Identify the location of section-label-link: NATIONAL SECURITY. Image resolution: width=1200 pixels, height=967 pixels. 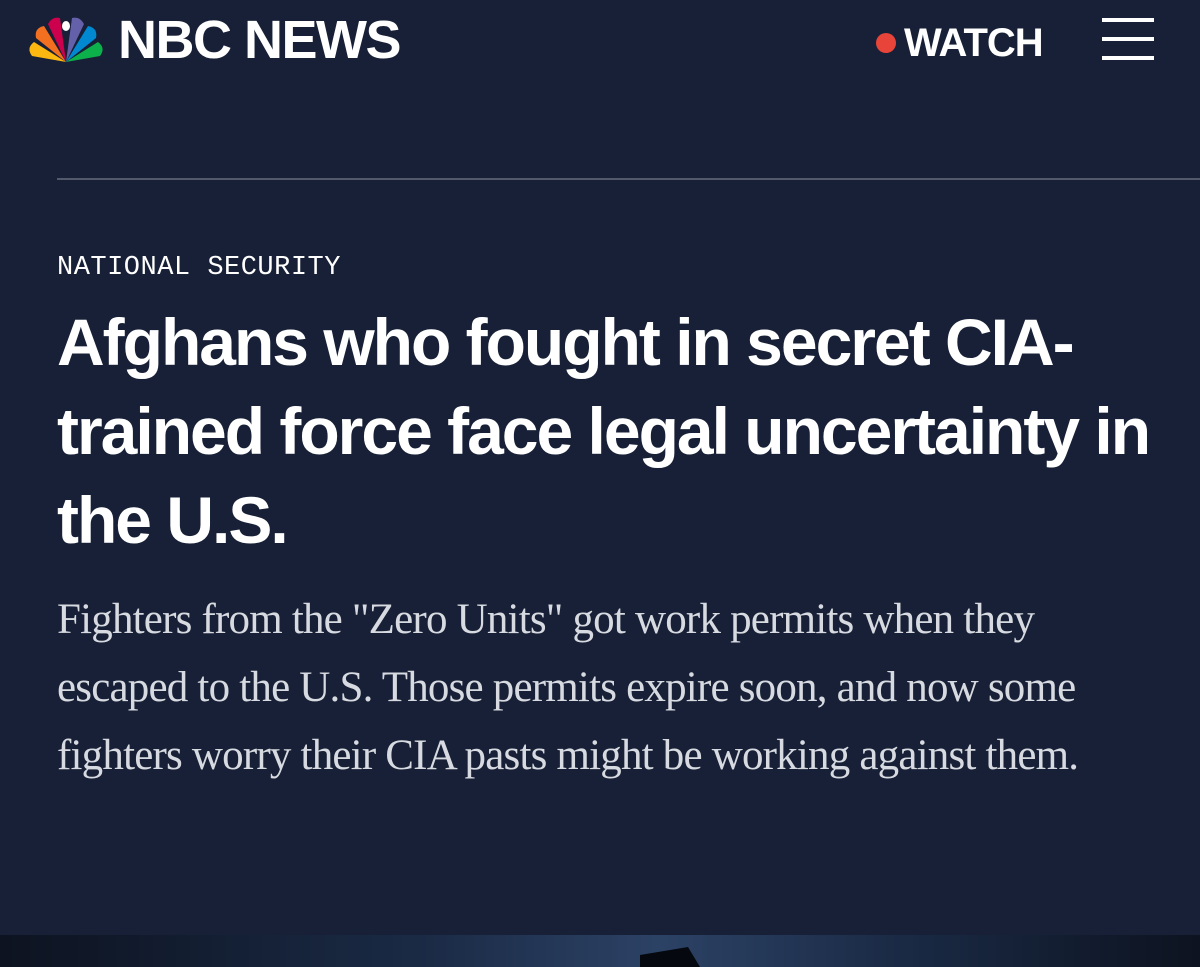
(199, 268).